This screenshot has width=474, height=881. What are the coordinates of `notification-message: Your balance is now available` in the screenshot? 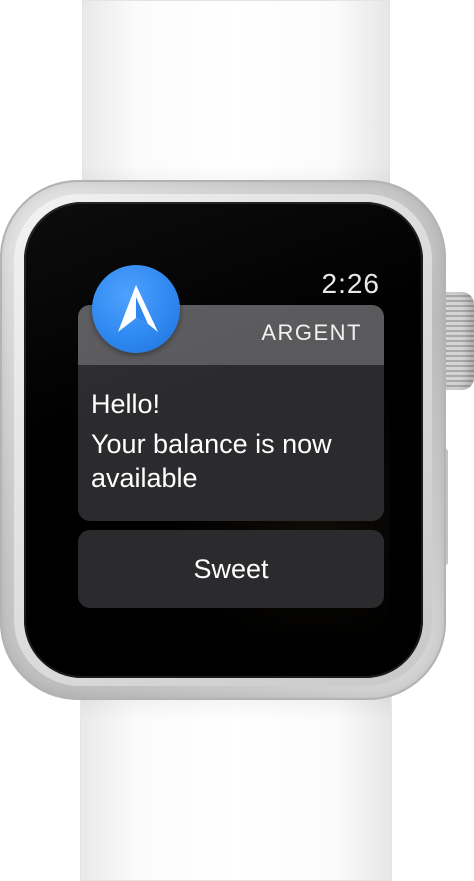 It's located at (211, 461).